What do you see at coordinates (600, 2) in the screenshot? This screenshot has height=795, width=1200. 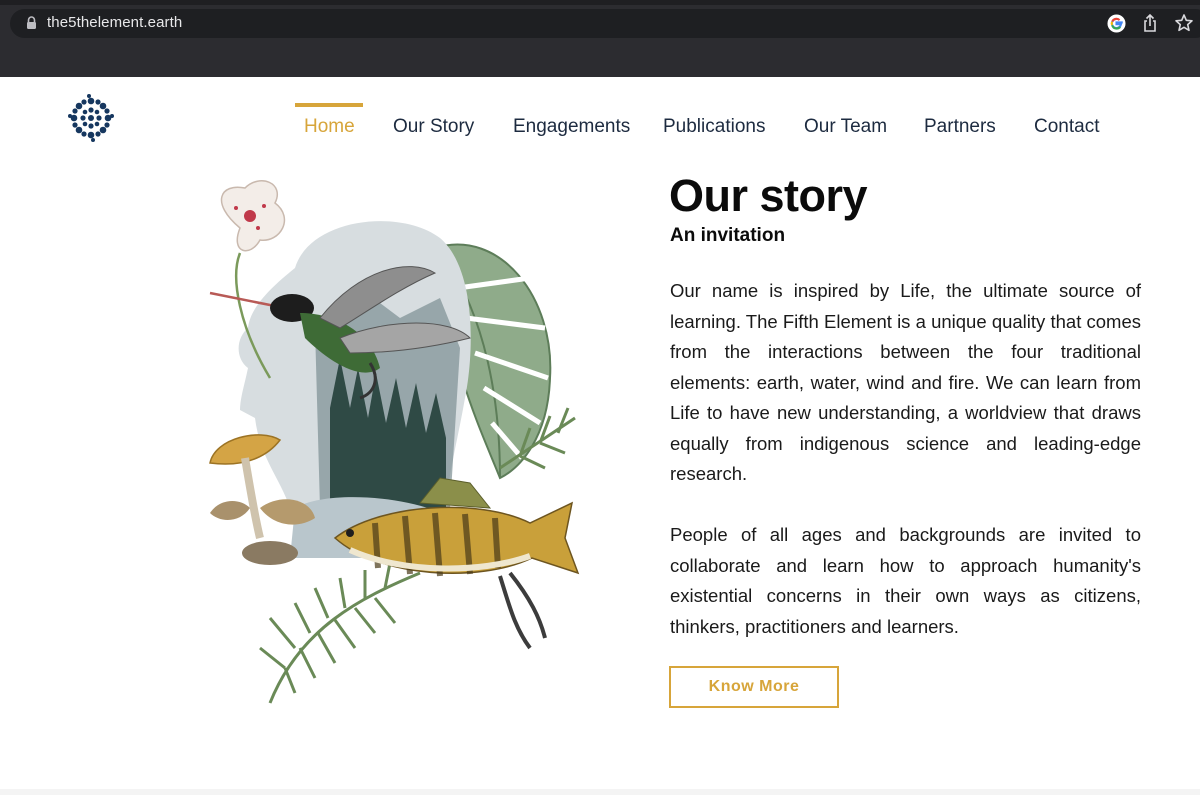 I see `browser-tab-strip` at bounding box center [600, 2].